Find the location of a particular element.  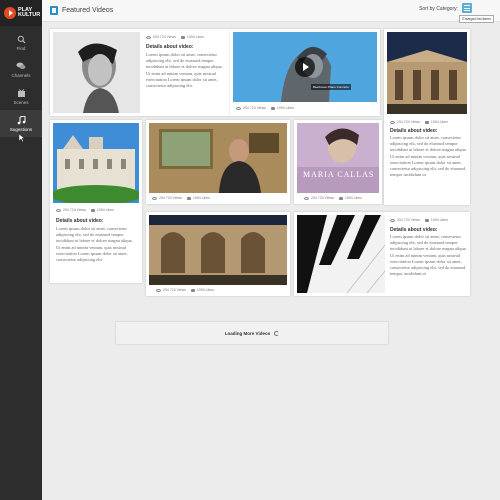

poster-title: MARIA CALLAS is located at coordinates (339, 174).